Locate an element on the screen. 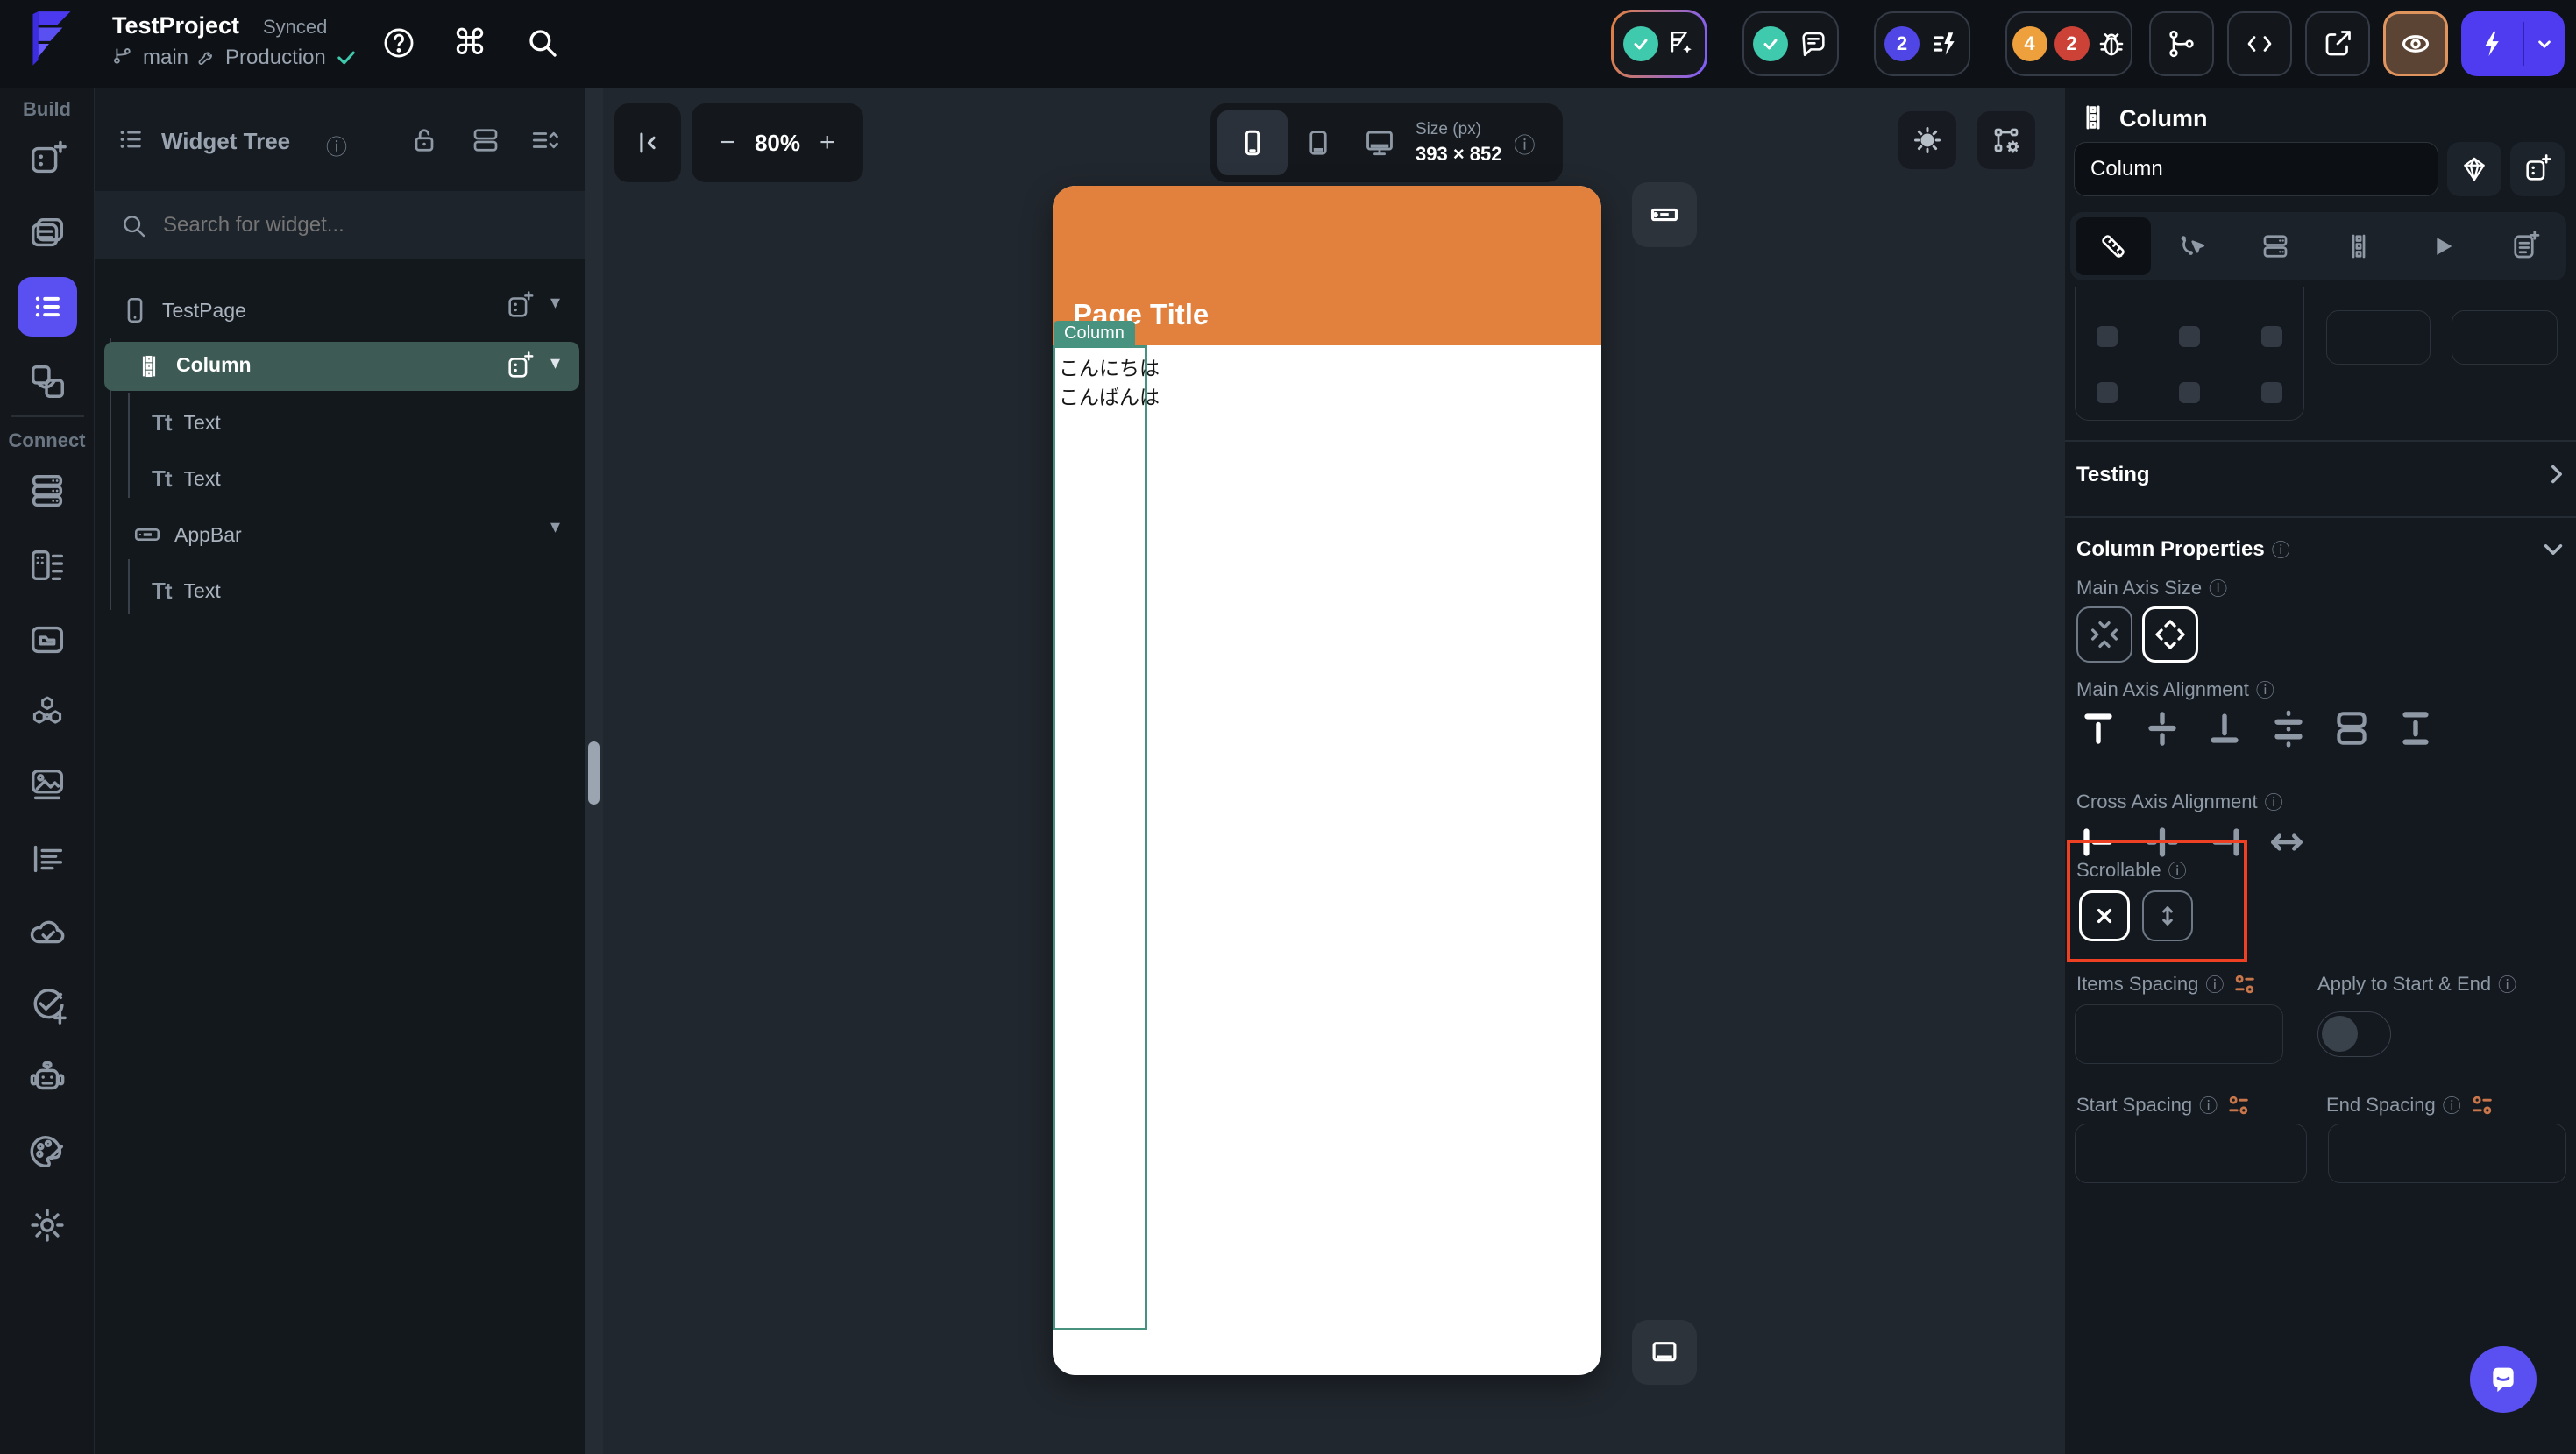  rail-item-settings is located at coordinates (47, 1225).